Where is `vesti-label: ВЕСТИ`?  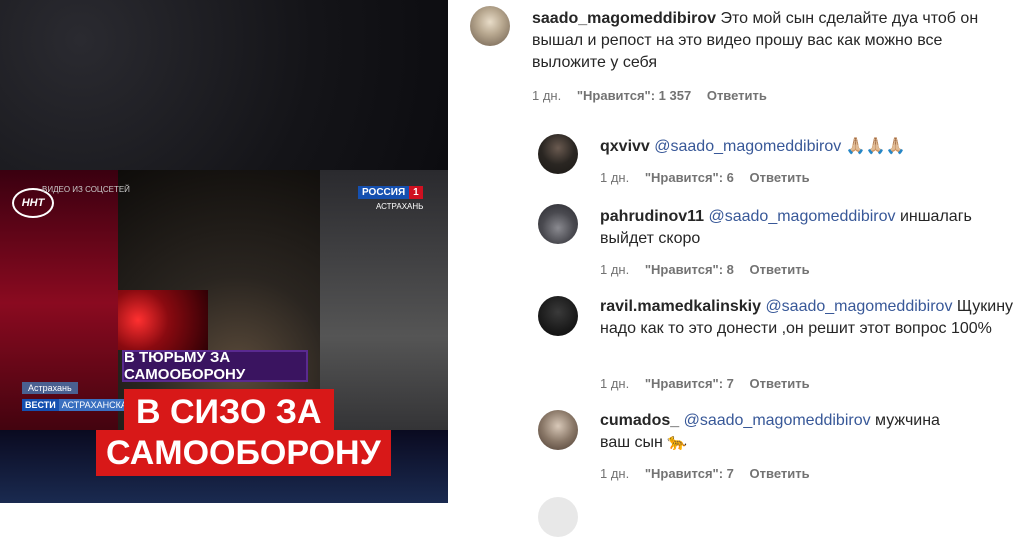 vesti-label: ВЕСТИ is located at coordinates (40, 405).